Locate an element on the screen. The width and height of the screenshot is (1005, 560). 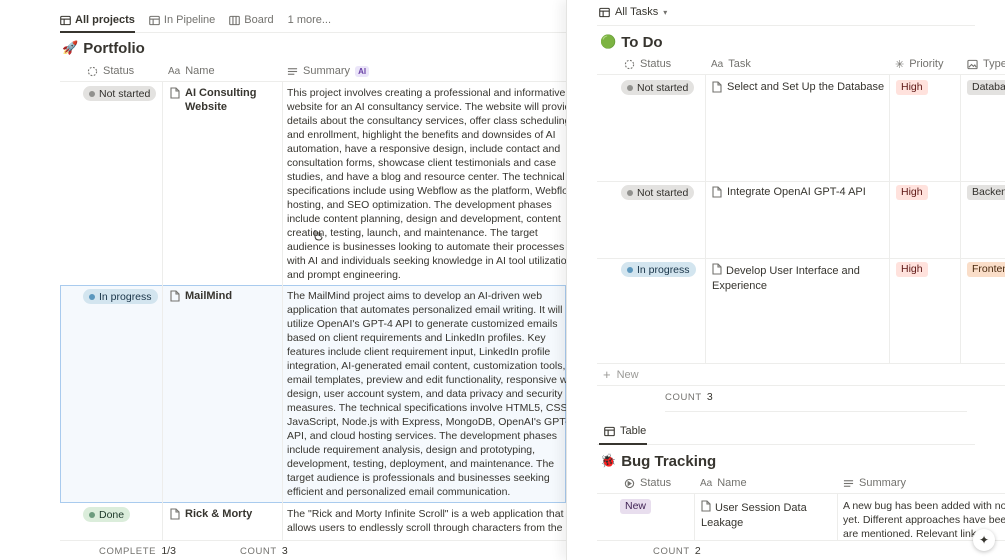
complete-summary: COMPLETE 1/3 is located at coordinates (137, 551).